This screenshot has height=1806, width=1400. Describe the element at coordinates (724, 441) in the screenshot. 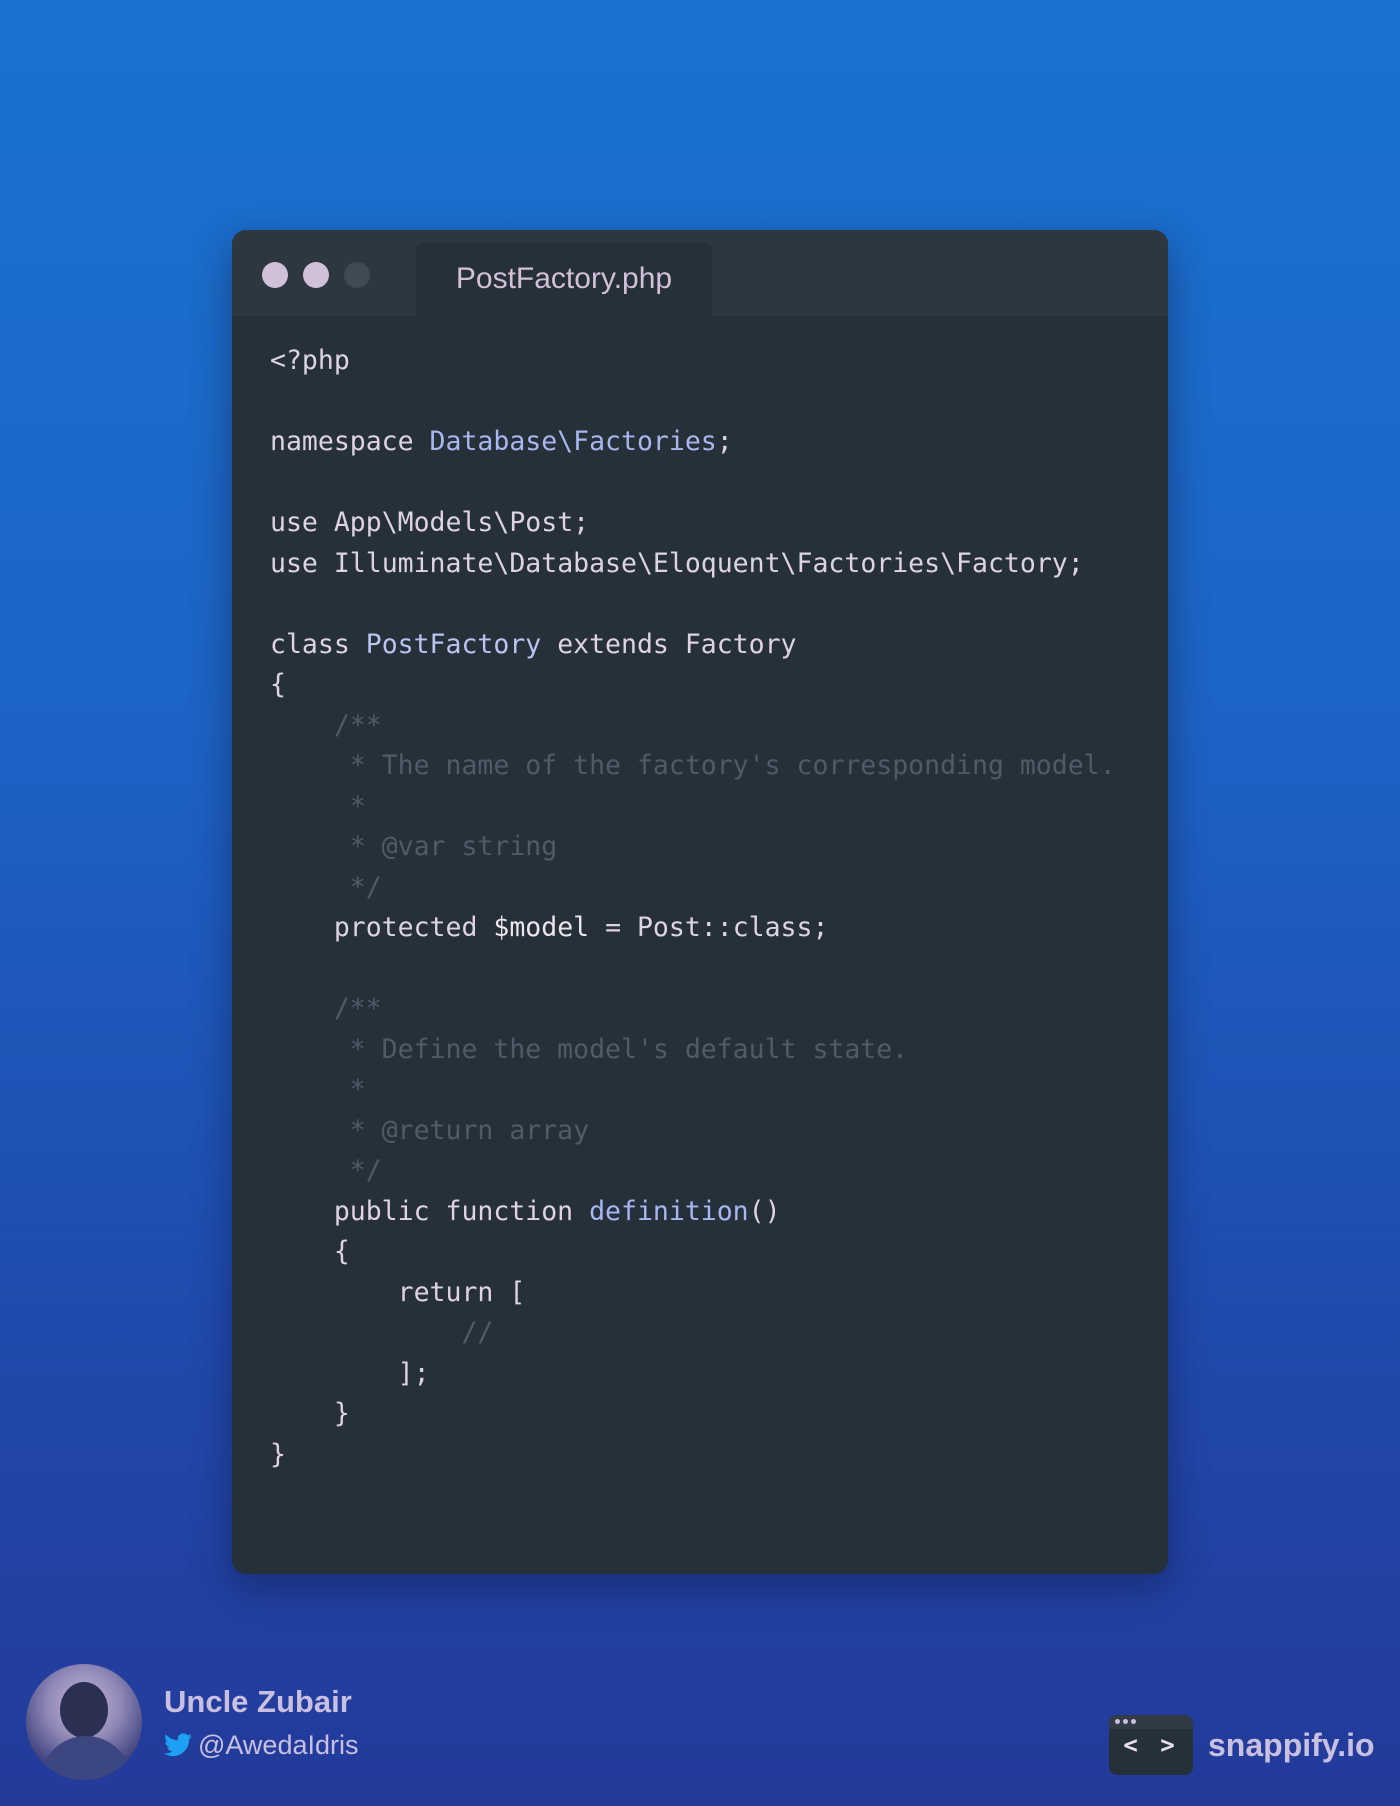

I see `code-token: ;` at that location.